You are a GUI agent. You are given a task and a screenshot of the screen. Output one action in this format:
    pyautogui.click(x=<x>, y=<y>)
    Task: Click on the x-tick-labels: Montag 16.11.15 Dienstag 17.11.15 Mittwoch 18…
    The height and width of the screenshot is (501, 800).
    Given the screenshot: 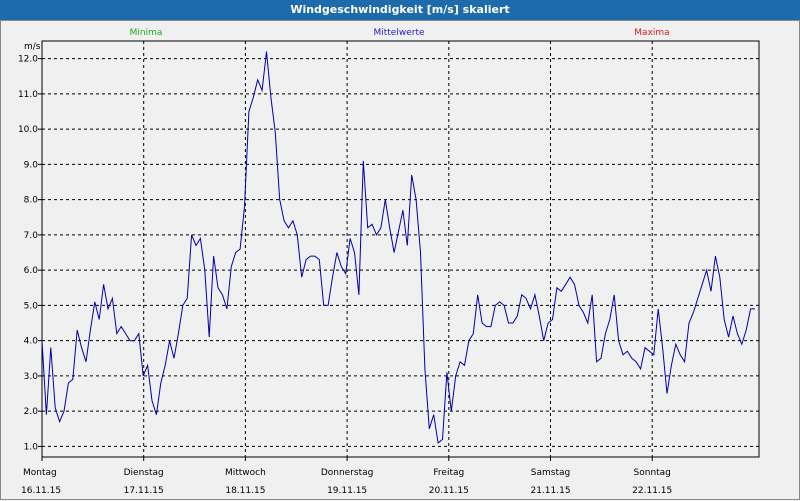 What is the action you would take?
    pyautogui.click(x=346, y=482)
    